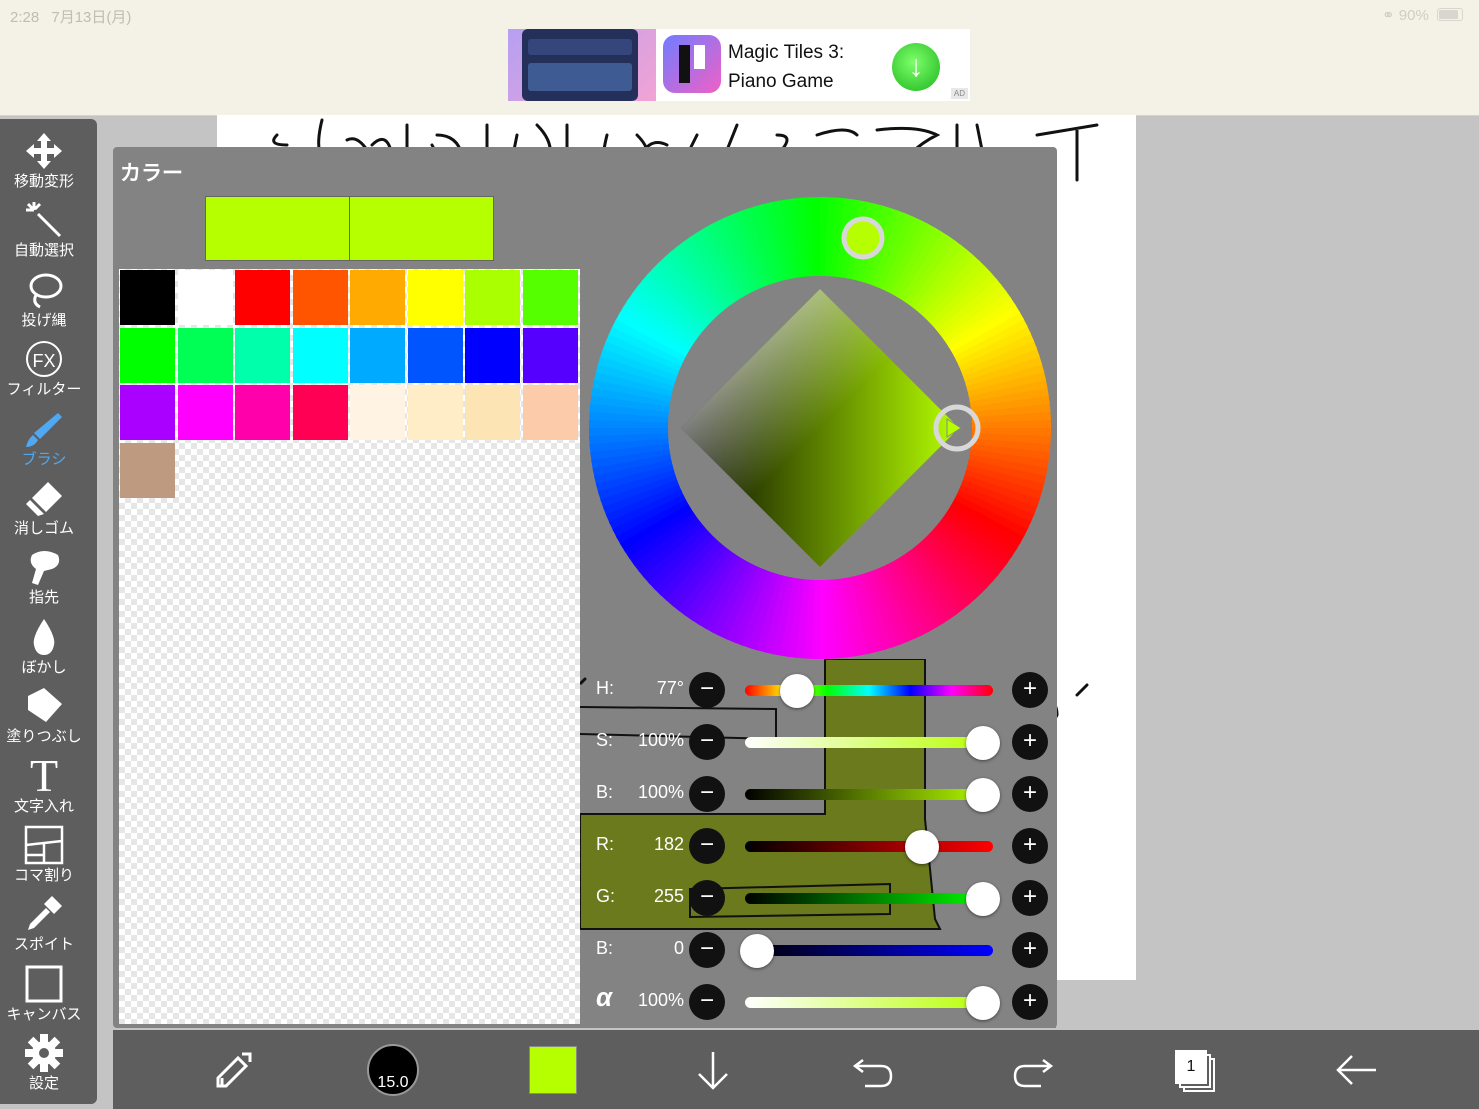  What do you see at coordinates (421, 228) in the screenshot?
I see `previous-color-swatch` at bounding box center [421, 228].